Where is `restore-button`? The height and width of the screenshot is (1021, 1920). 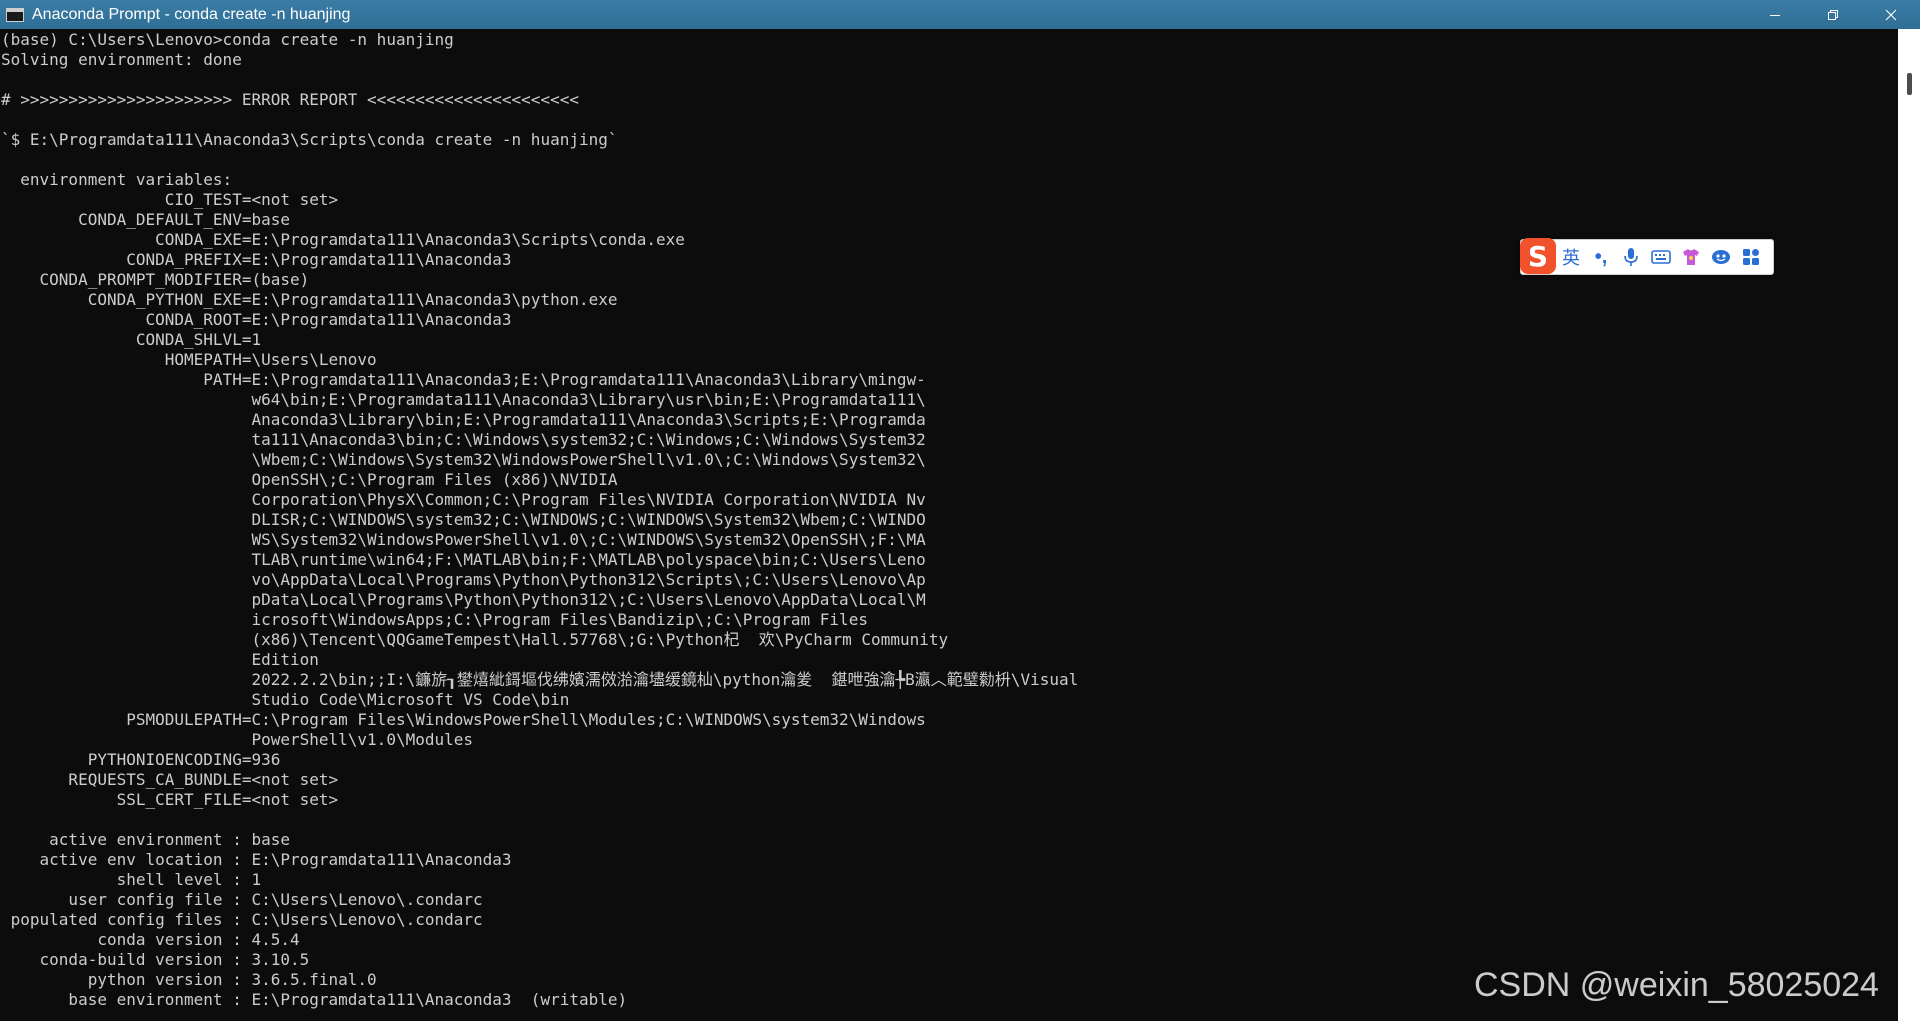
restore-button is located at coordinates (1833, 14).